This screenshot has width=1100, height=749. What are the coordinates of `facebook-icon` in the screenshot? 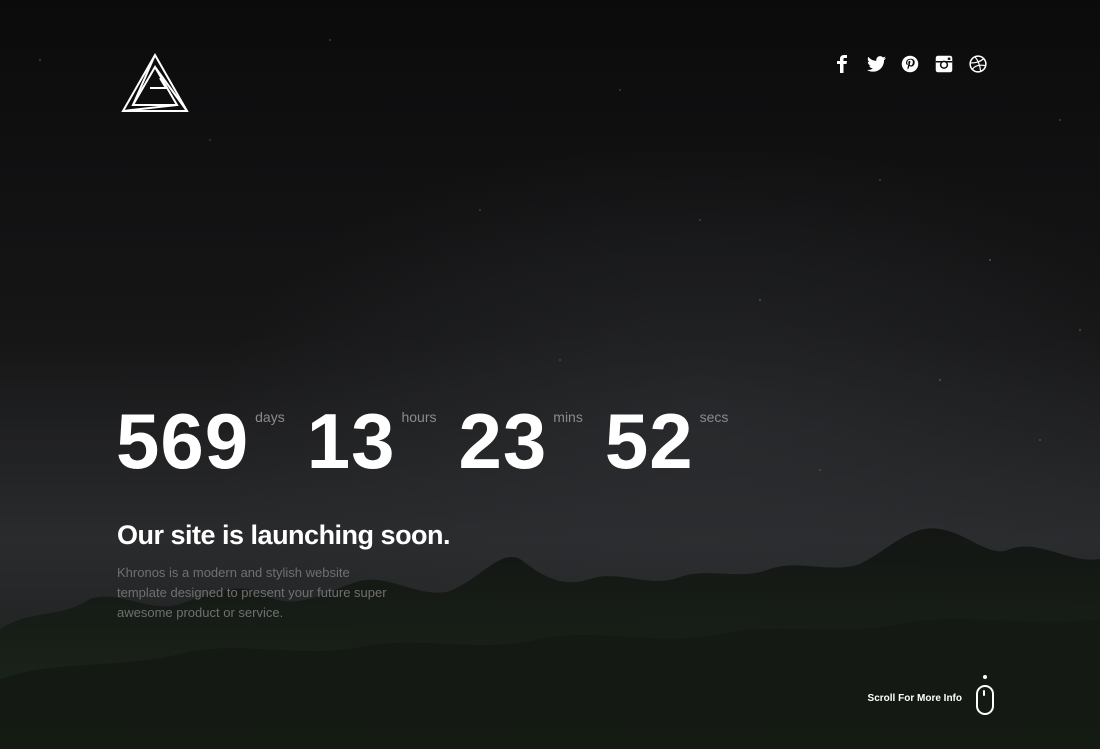 It's located at (842, 64).